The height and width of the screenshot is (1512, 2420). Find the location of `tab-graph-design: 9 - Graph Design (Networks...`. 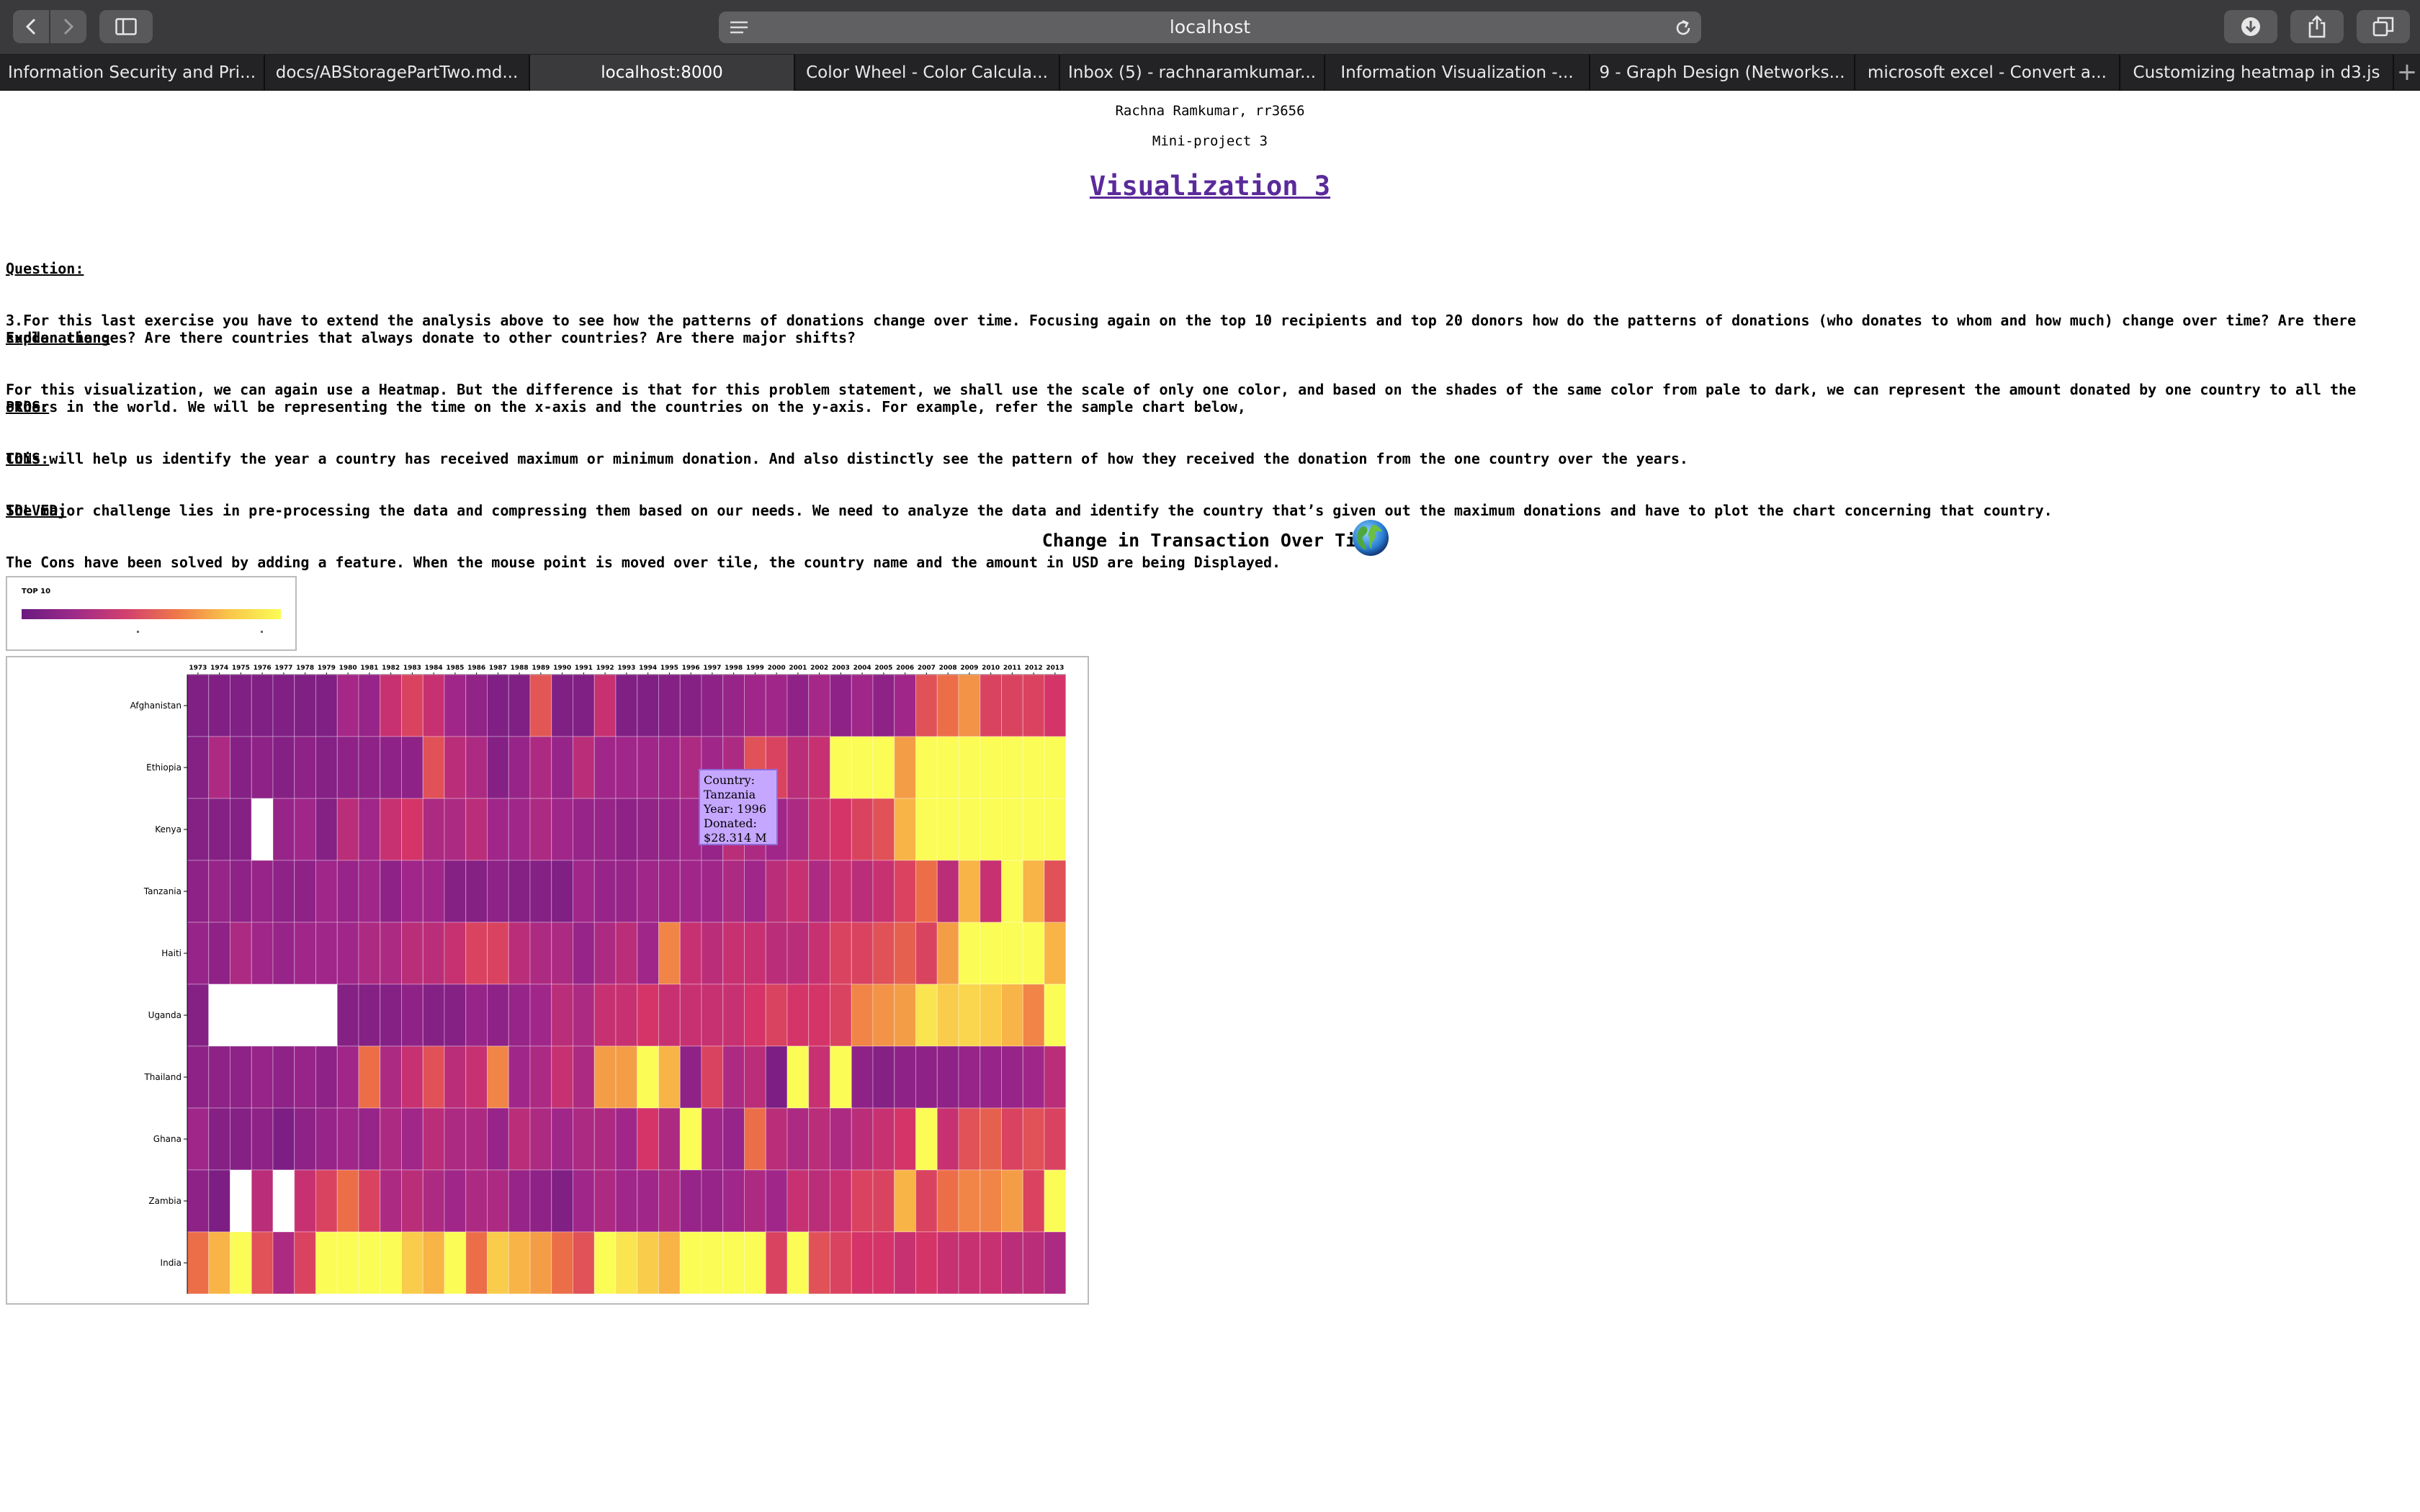

tab-graph-design: 9 - Graph Design (Networks... is located at coordinates (1722, 73).